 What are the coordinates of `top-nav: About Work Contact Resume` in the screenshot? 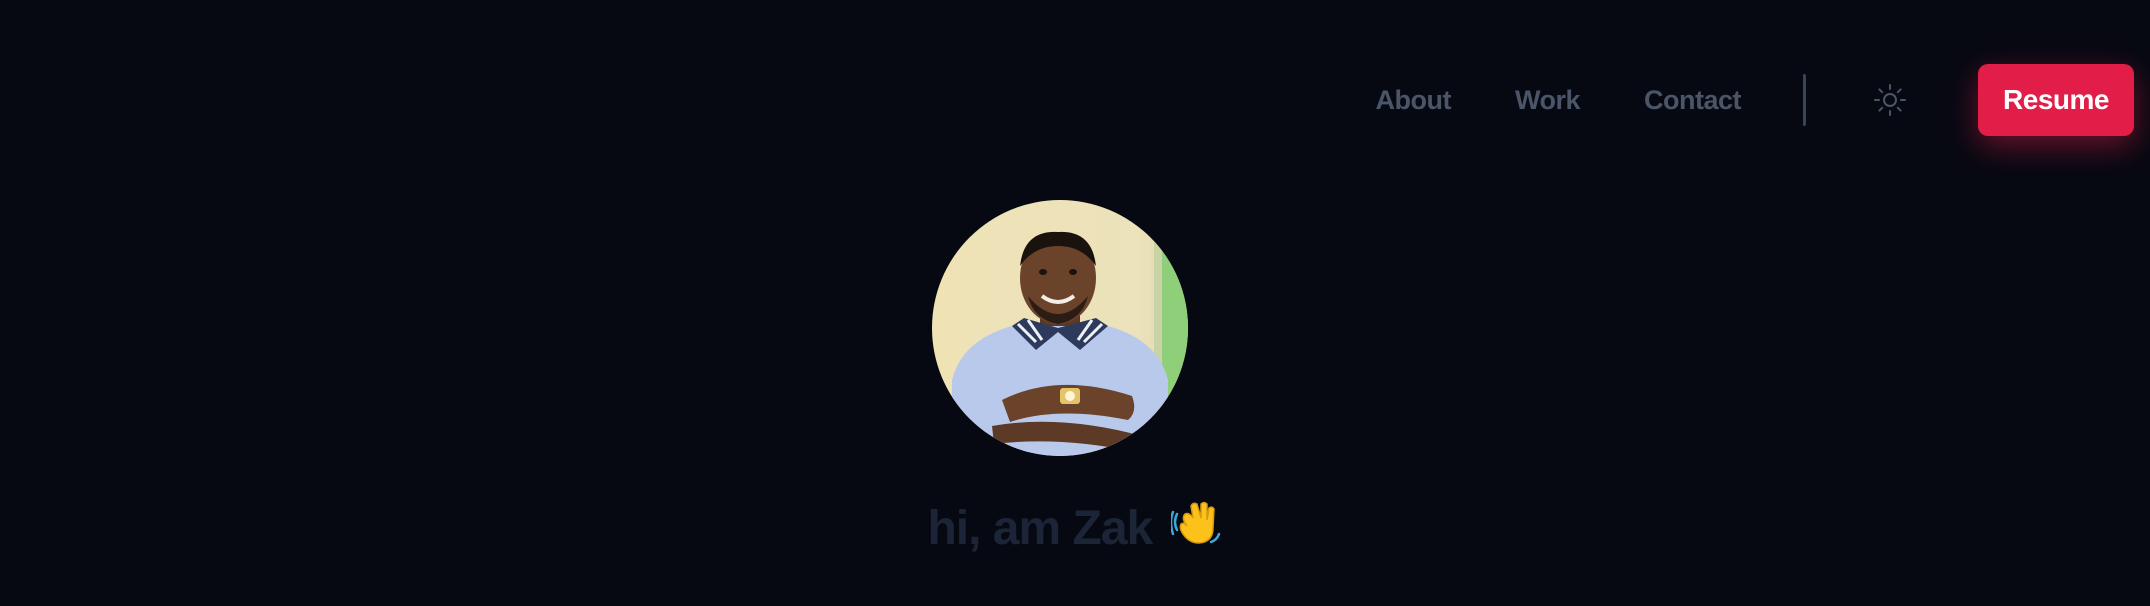 It's located at (1755, 100).